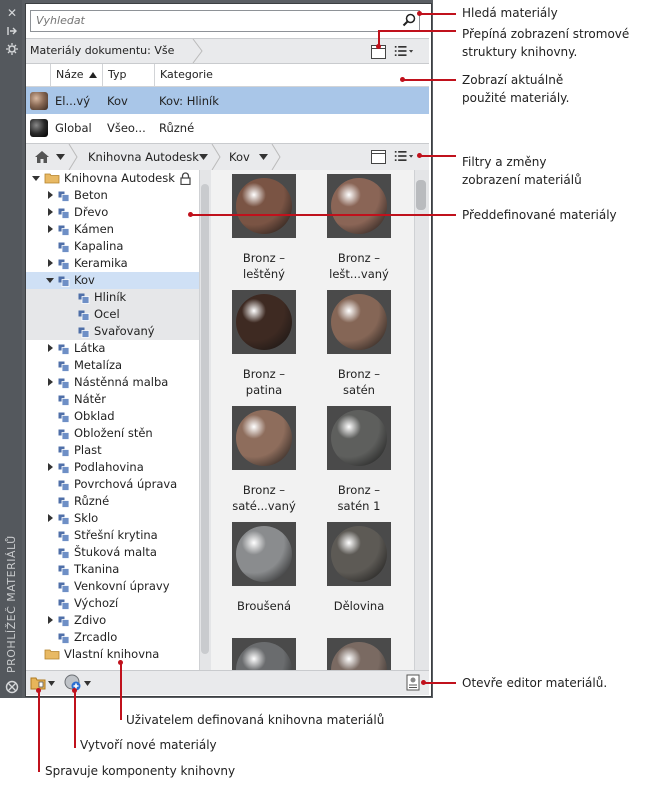 This screenshot has height=787, width=656. Describe the element at coordinates (143, 157) in the screenshot. I see `crumb-autodesk-library: Knihovna Autodesk` at that location.